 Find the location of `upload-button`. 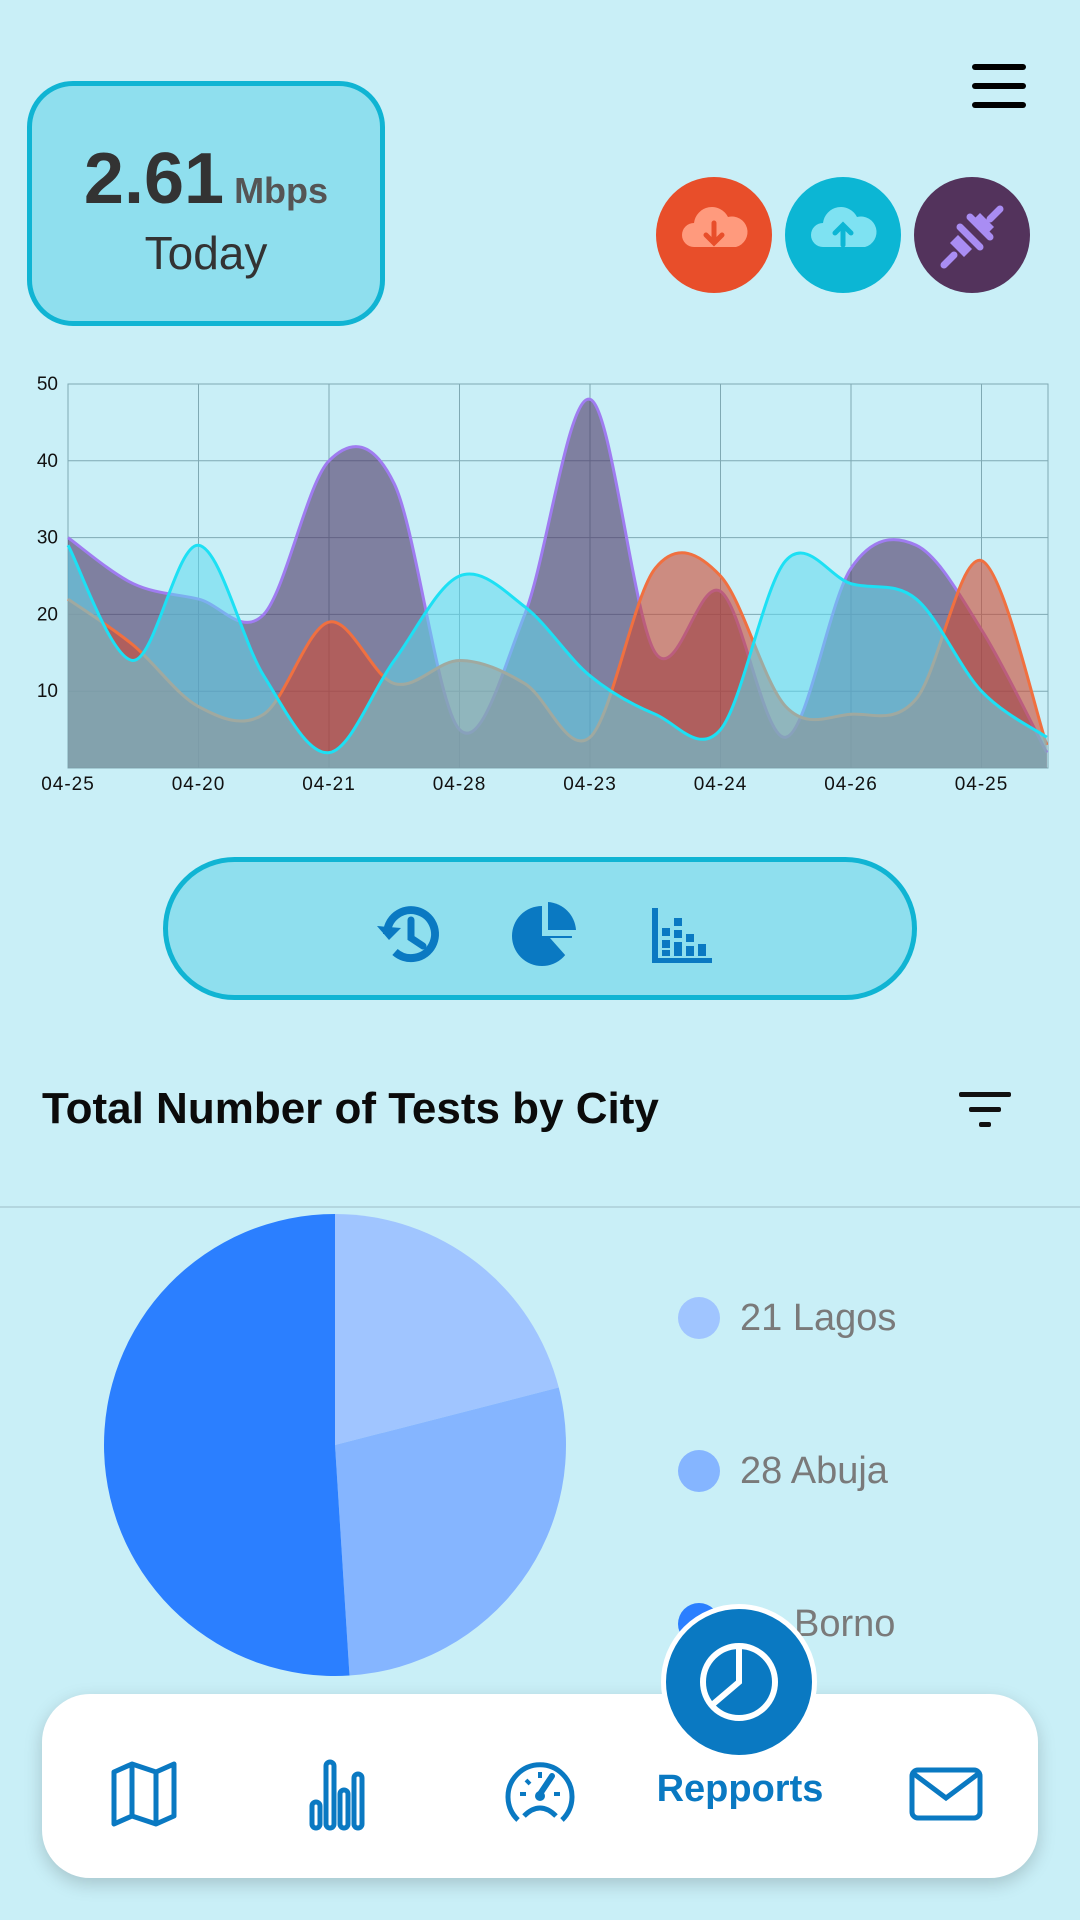

upload-button is located at coordinates (843, 235).